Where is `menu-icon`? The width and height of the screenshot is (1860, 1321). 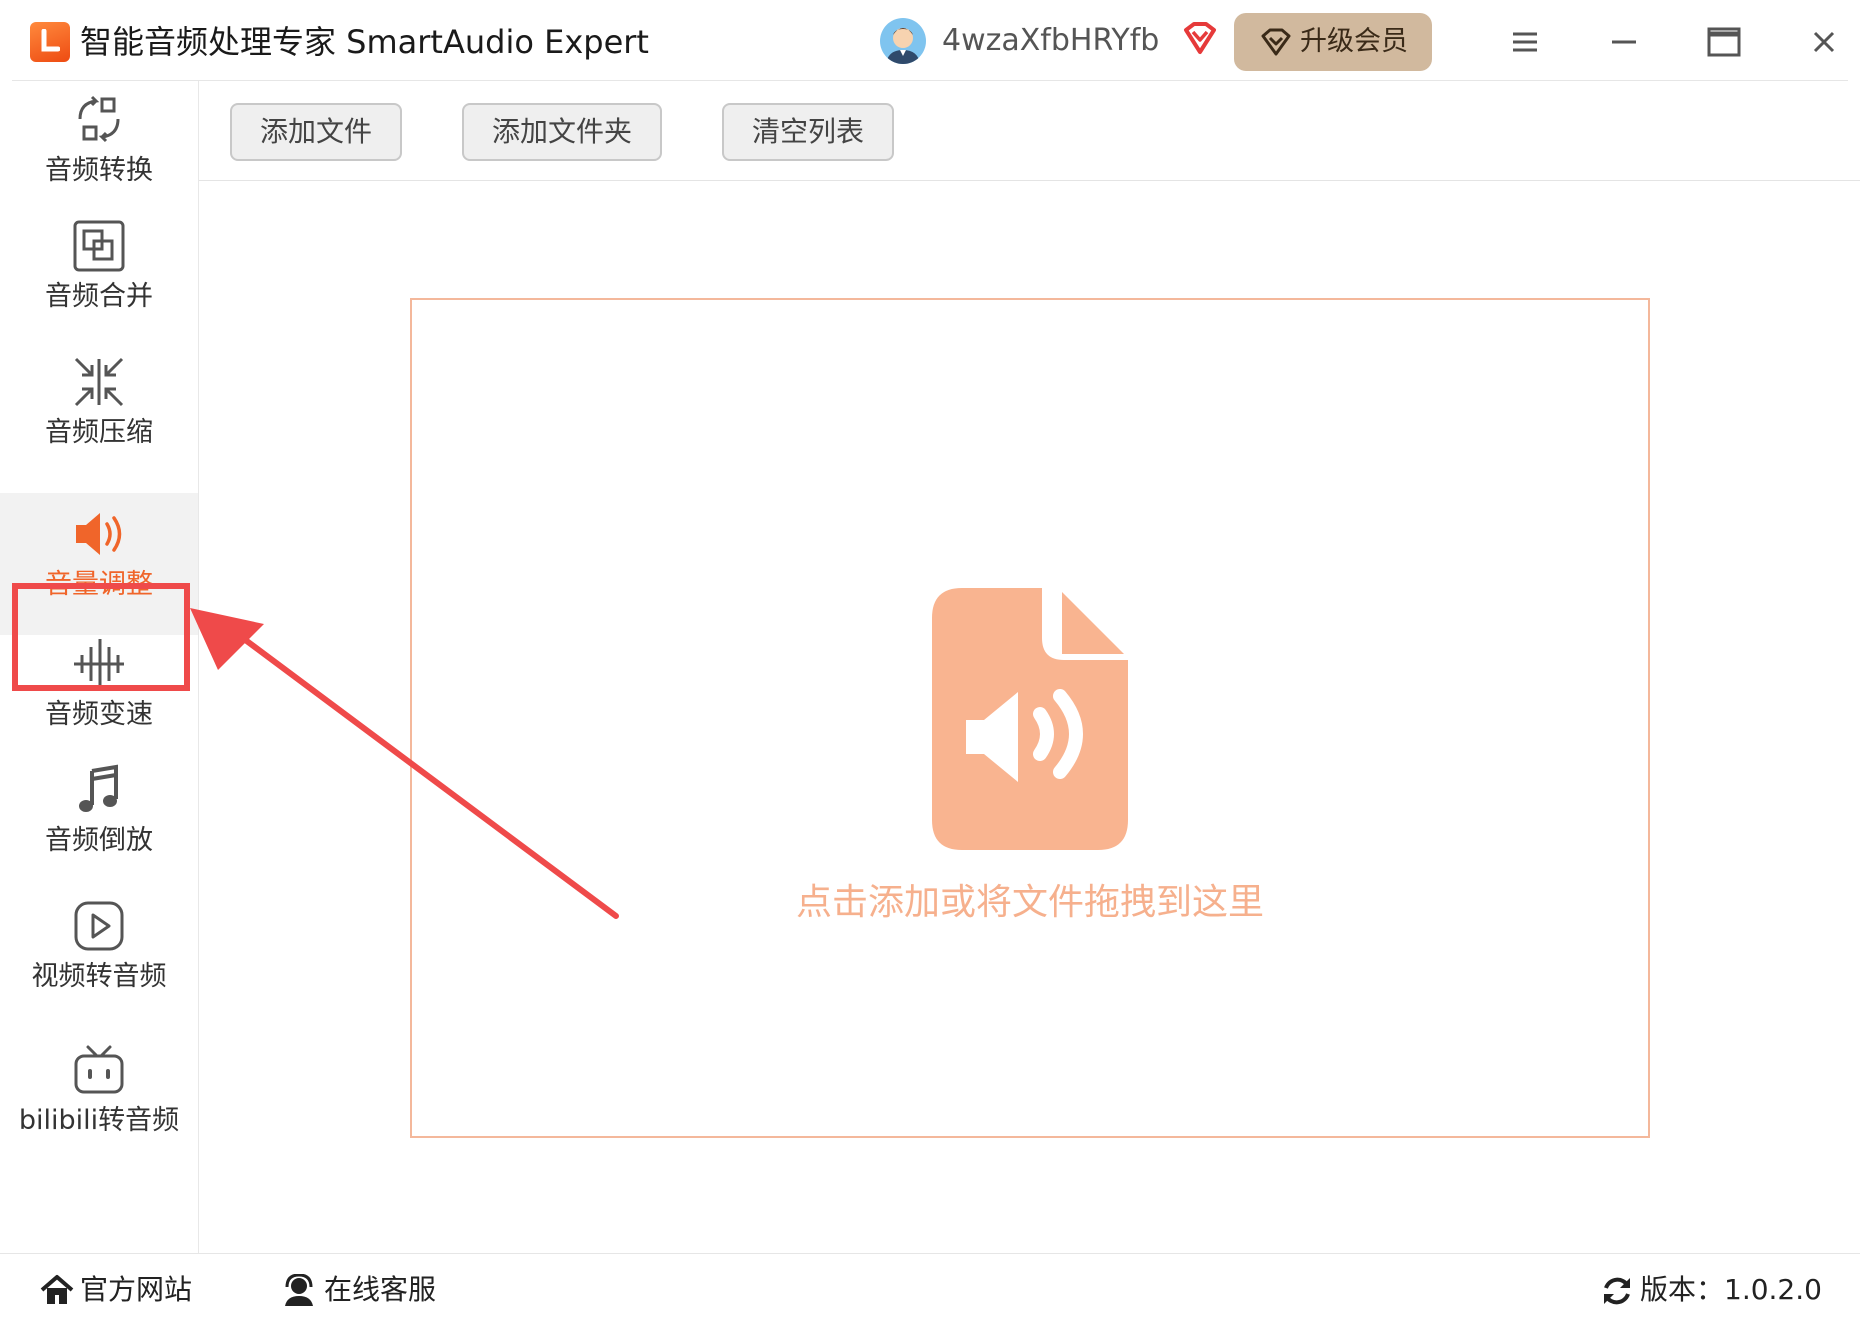 menu-icon is located at coordinates (1525, 42).